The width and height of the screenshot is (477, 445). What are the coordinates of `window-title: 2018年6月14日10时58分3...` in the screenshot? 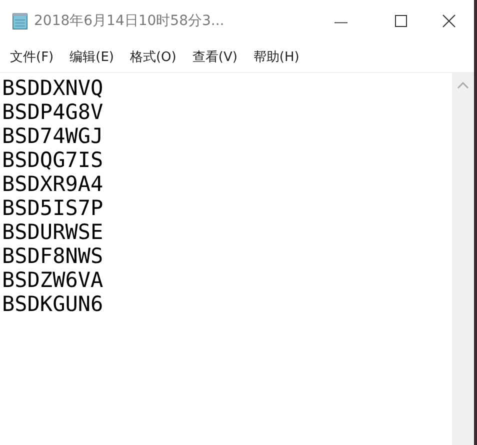 It's located at (130, 21).